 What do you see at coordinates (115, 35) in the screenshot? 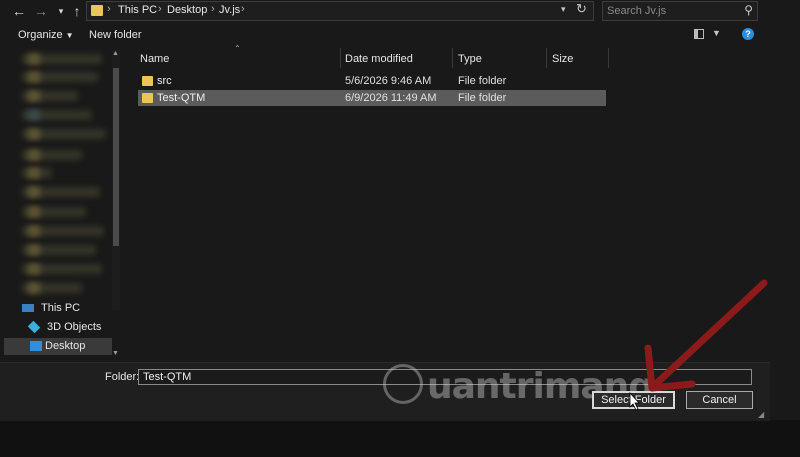
I see `new-folder-button: New folder` at bounding box center [115, 35].